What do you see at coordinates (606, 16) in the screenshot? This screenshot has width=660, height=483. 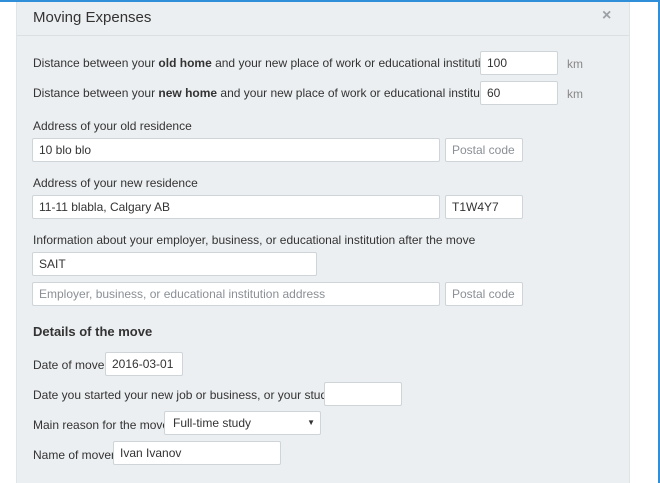 I see `close-icon: ×` at bounding box center [606, 16].